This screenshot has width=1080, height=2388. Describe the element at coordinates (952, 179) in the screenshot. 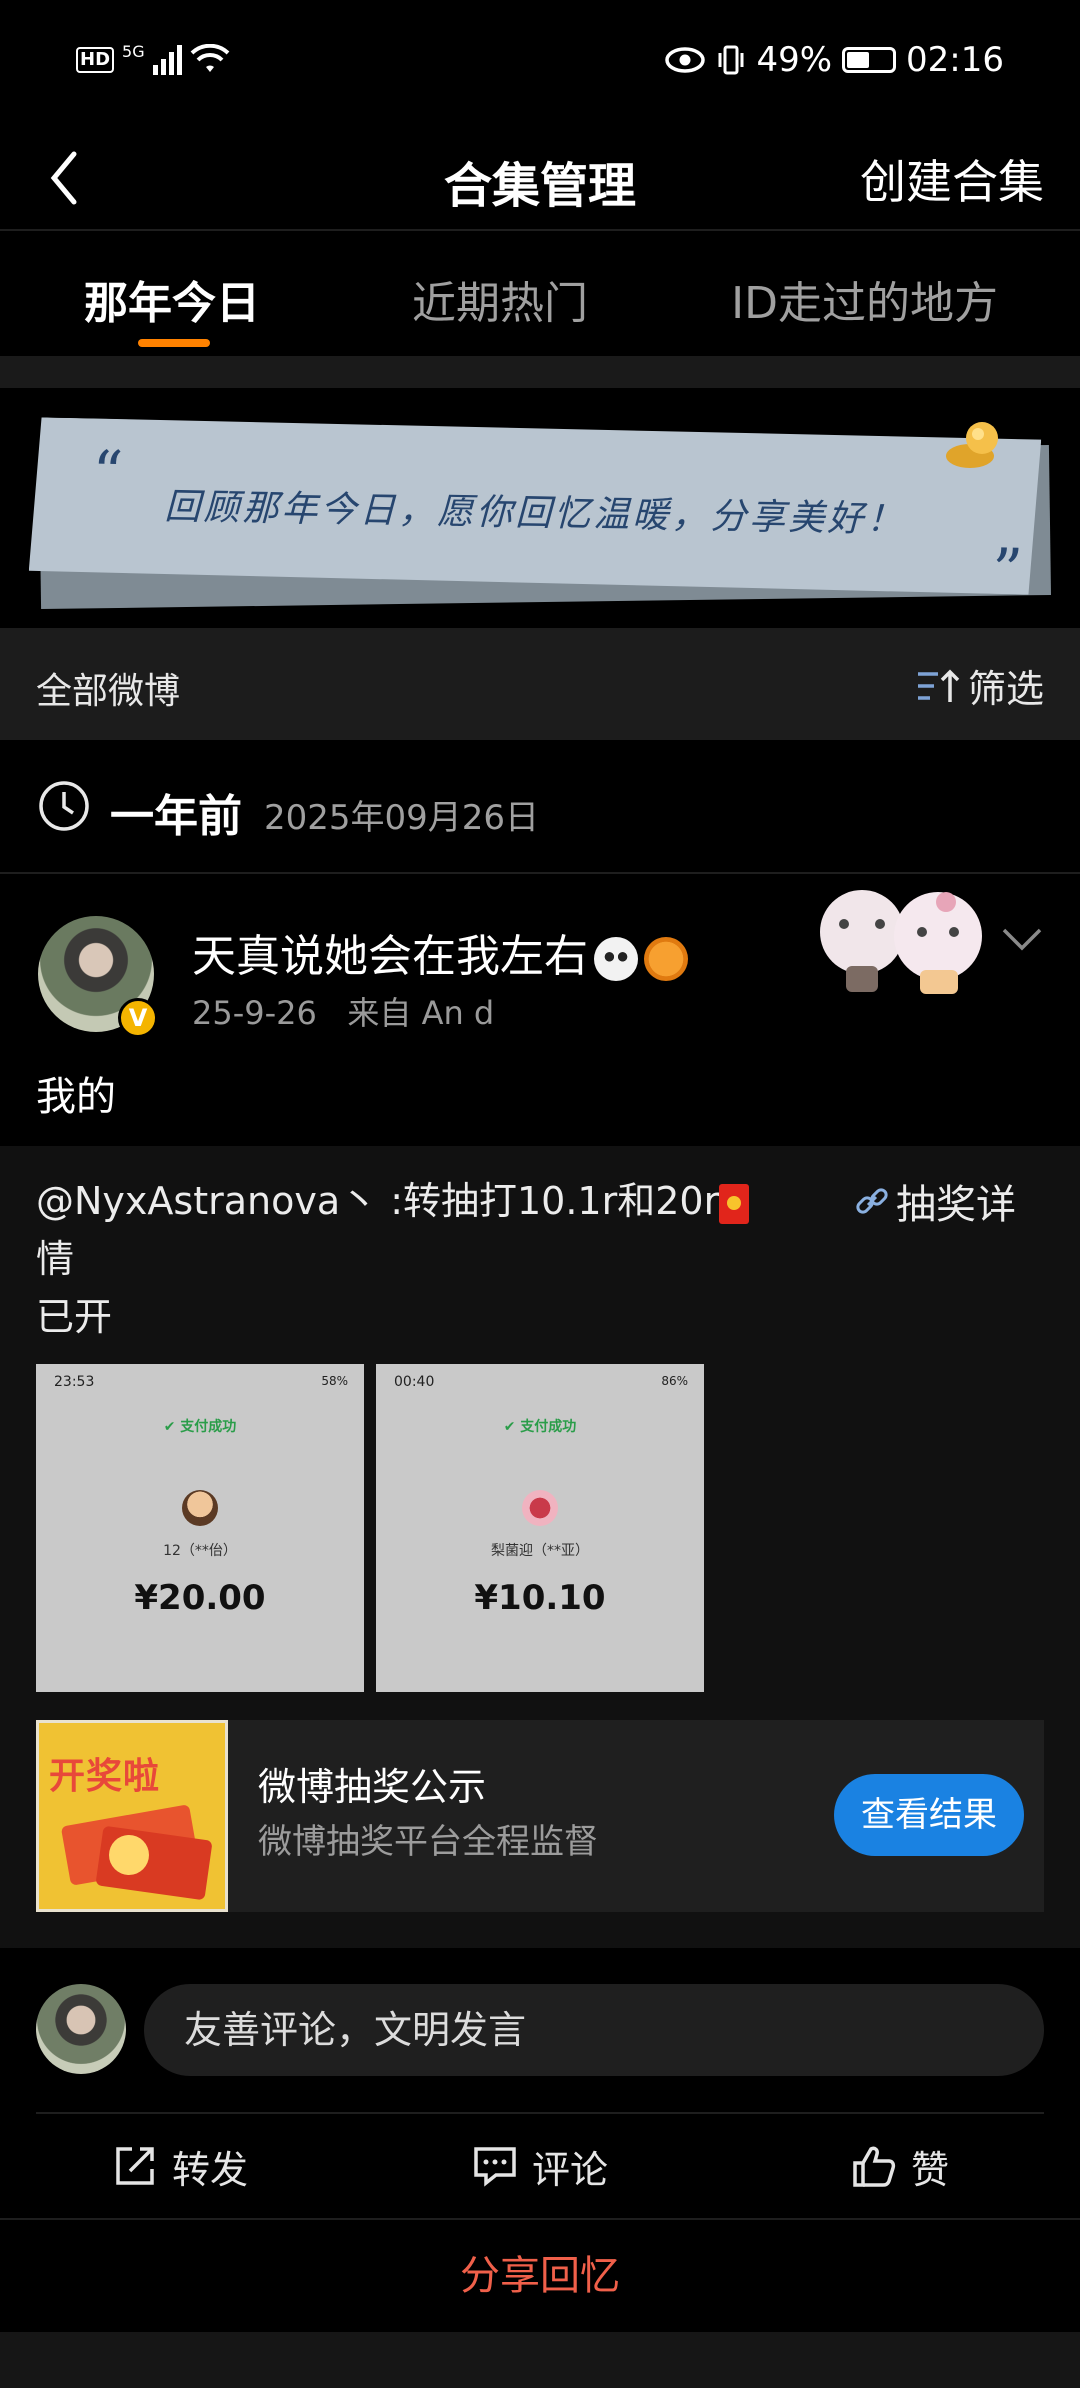

I see `create-collection-button: 创建合集` at that location.